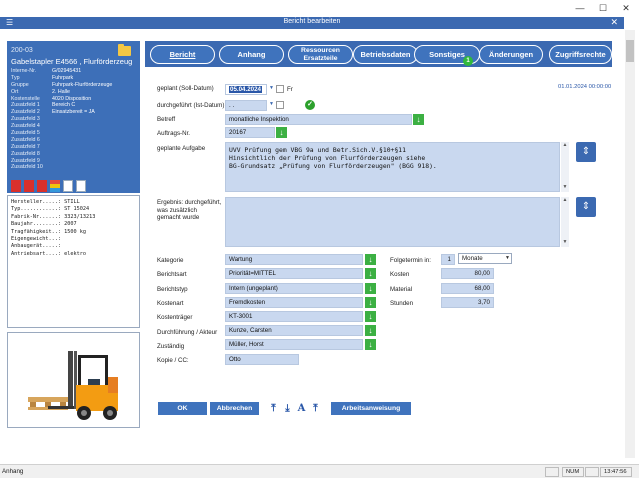  Describe the element at coordinates (187, 332) in the screenshot. I see `durchfuehrung-label: Durchführung / Akteur` at that location.